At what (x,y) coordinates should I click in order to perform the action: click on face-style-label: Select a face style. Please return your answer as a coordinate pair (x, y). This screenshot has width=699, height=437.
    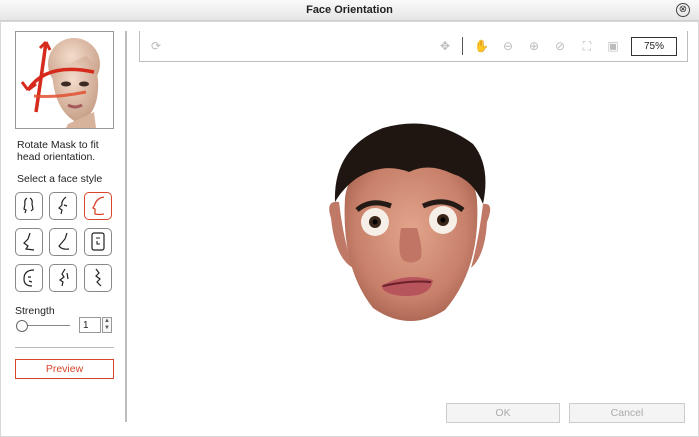
    Looking at the image, I should click on (60, 179).